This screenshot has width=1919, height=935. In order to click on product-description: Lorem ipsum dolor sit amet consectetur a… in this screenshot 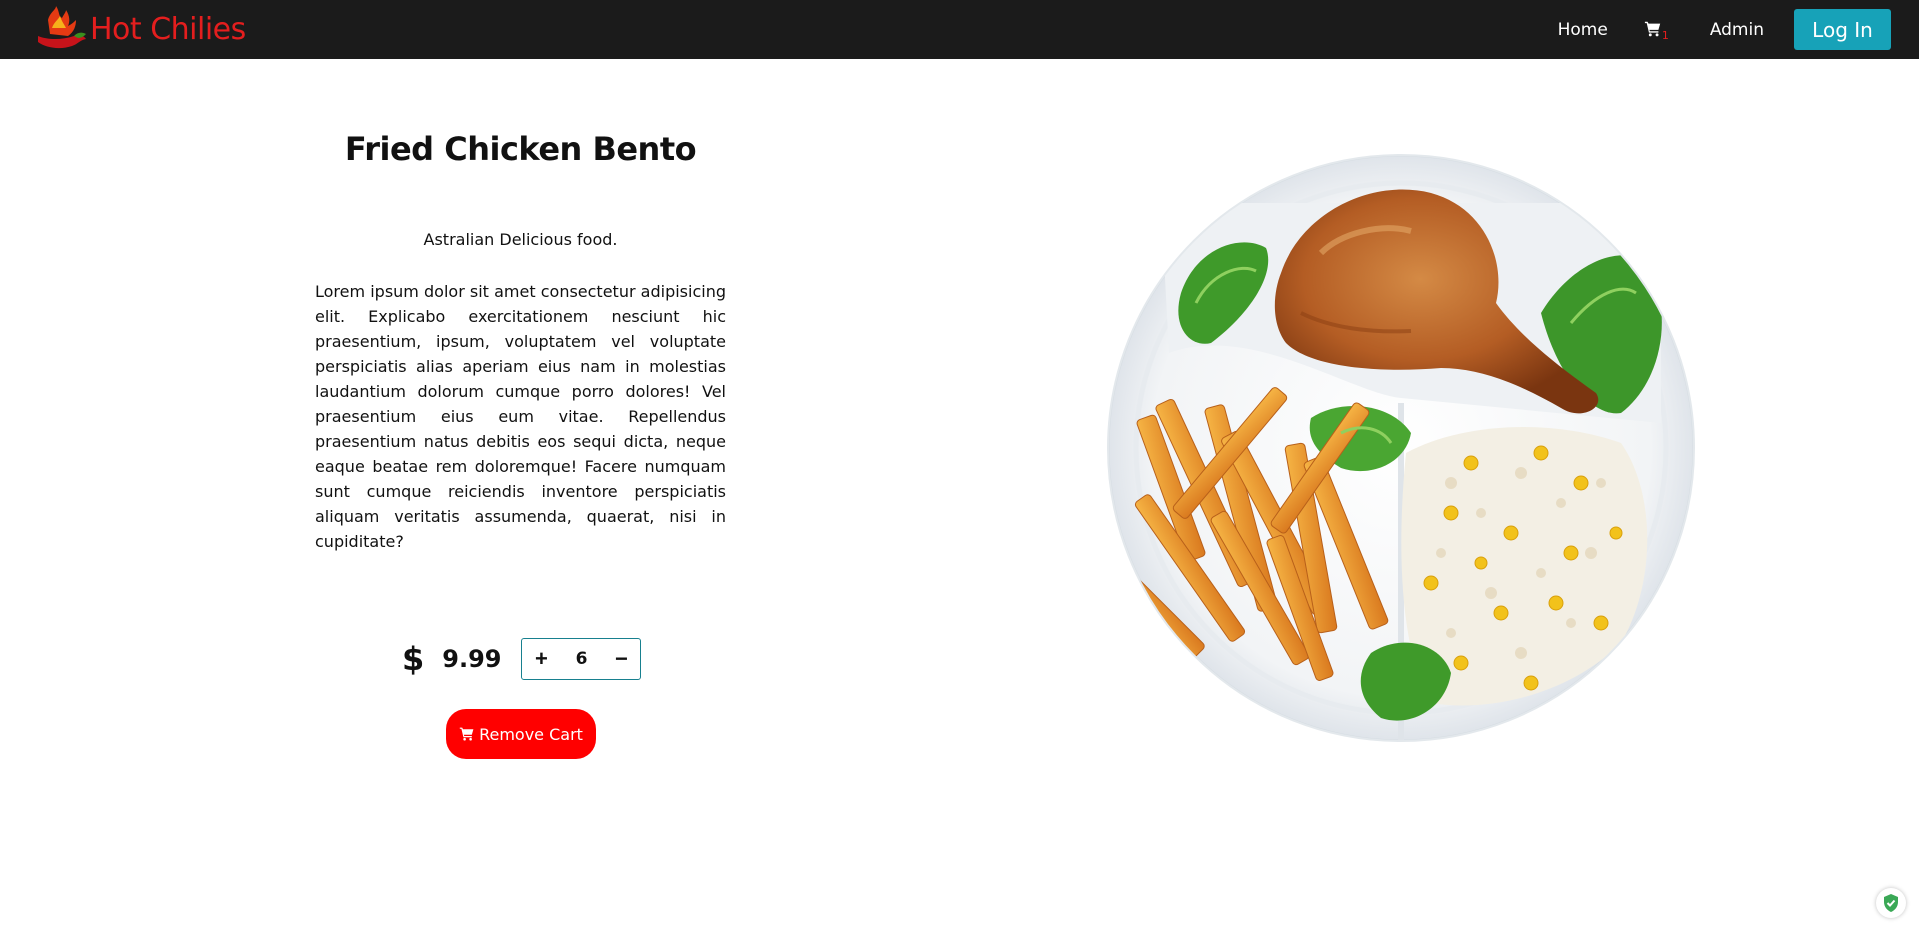, I will do `click(520, 416)`.